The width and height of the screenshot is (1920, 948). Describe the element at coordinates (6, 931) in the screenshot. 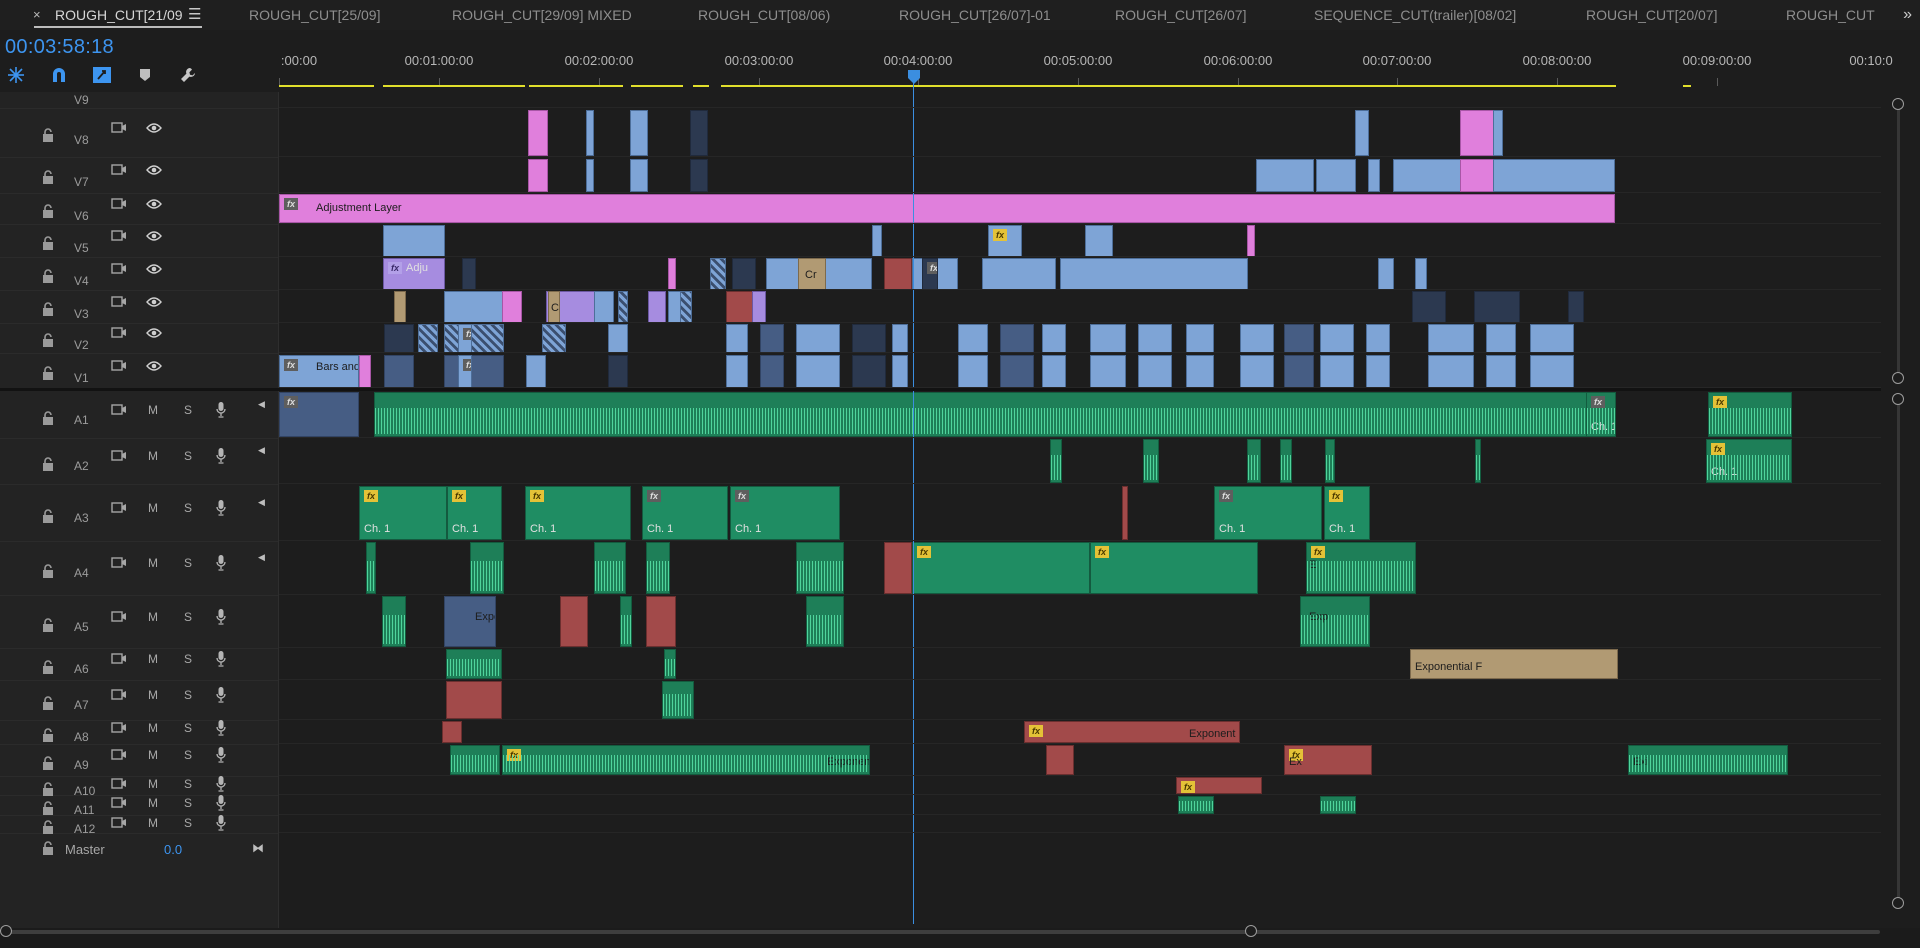

I see `h-scroll-handle-left` at that location.